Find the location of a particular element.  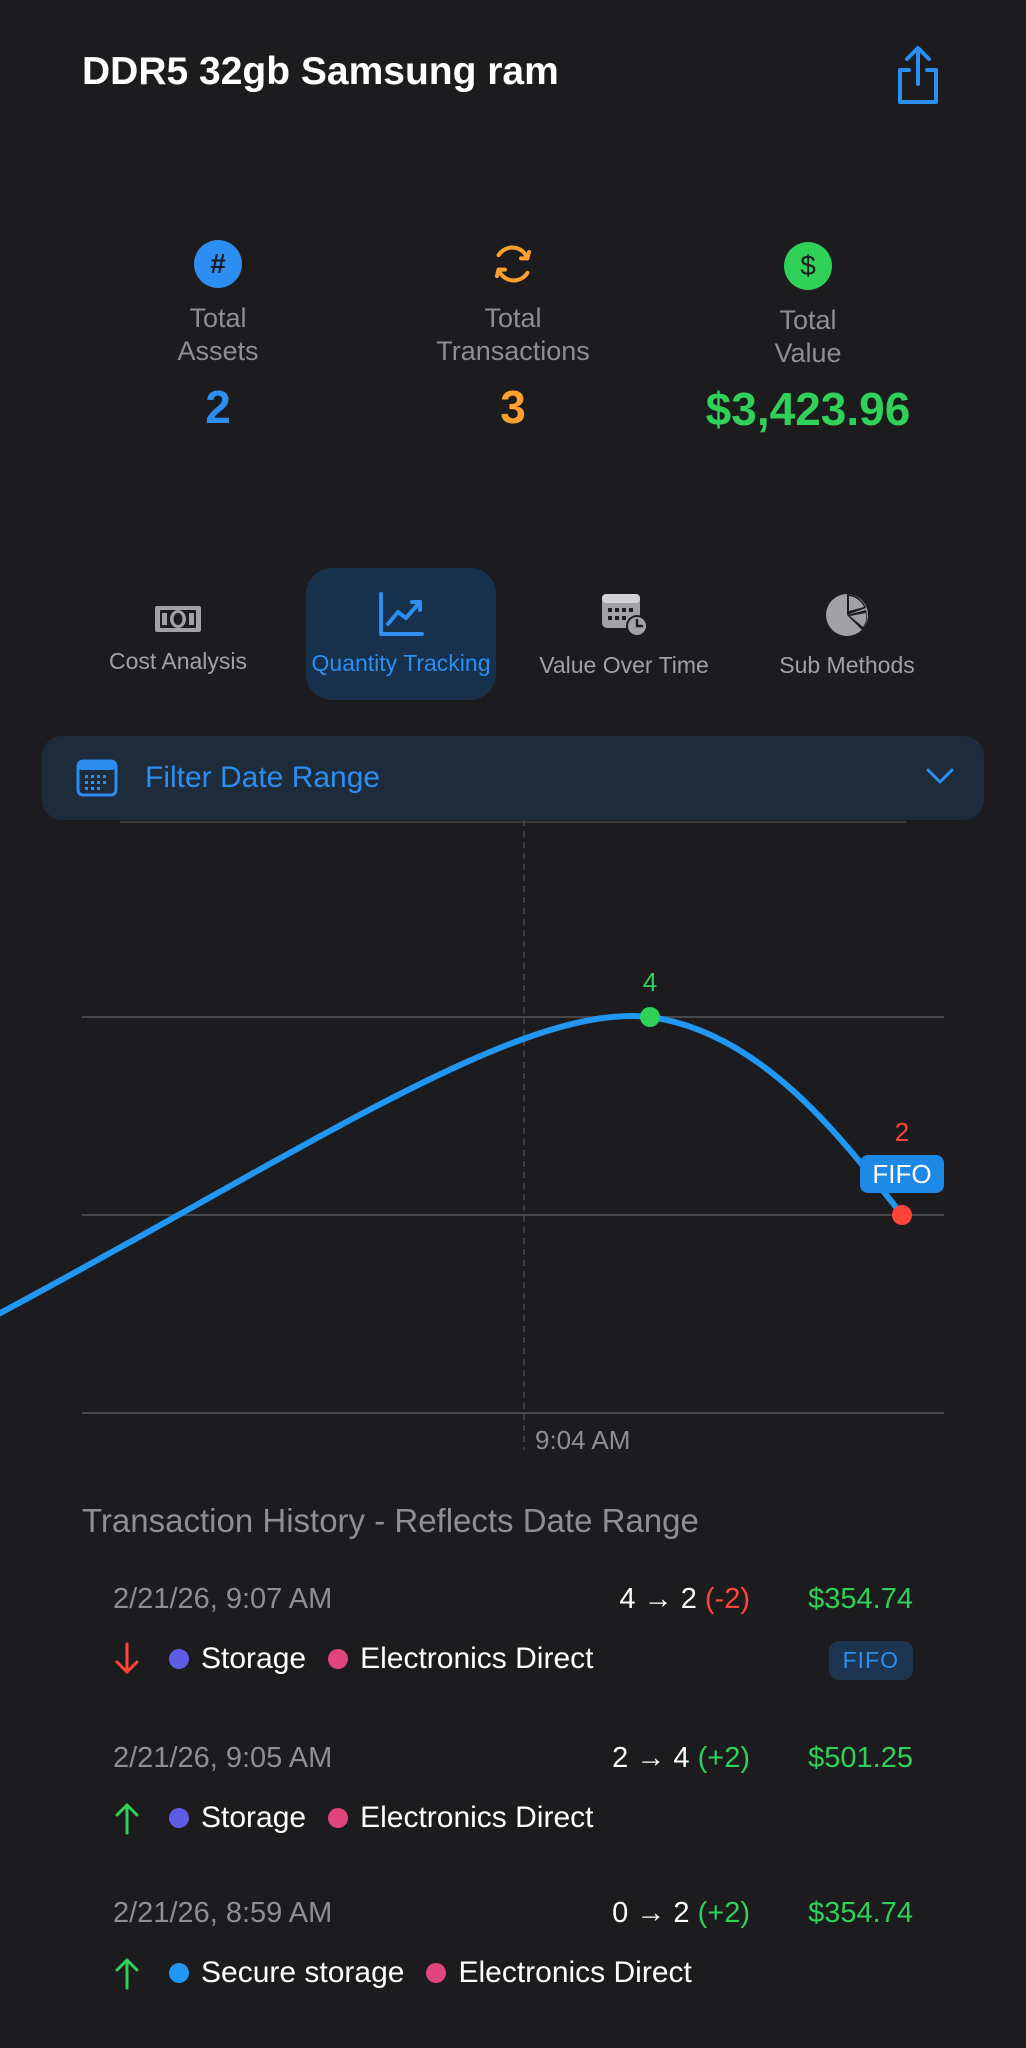

stat-total-assets: # Total Assets 2 is located at coordinates (218, 337).